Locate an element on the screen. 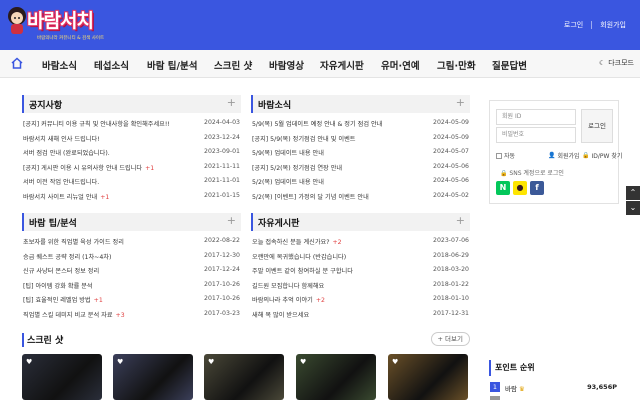  nav-item-test-news: 테섭소식 is located at coordinates (111, 65).